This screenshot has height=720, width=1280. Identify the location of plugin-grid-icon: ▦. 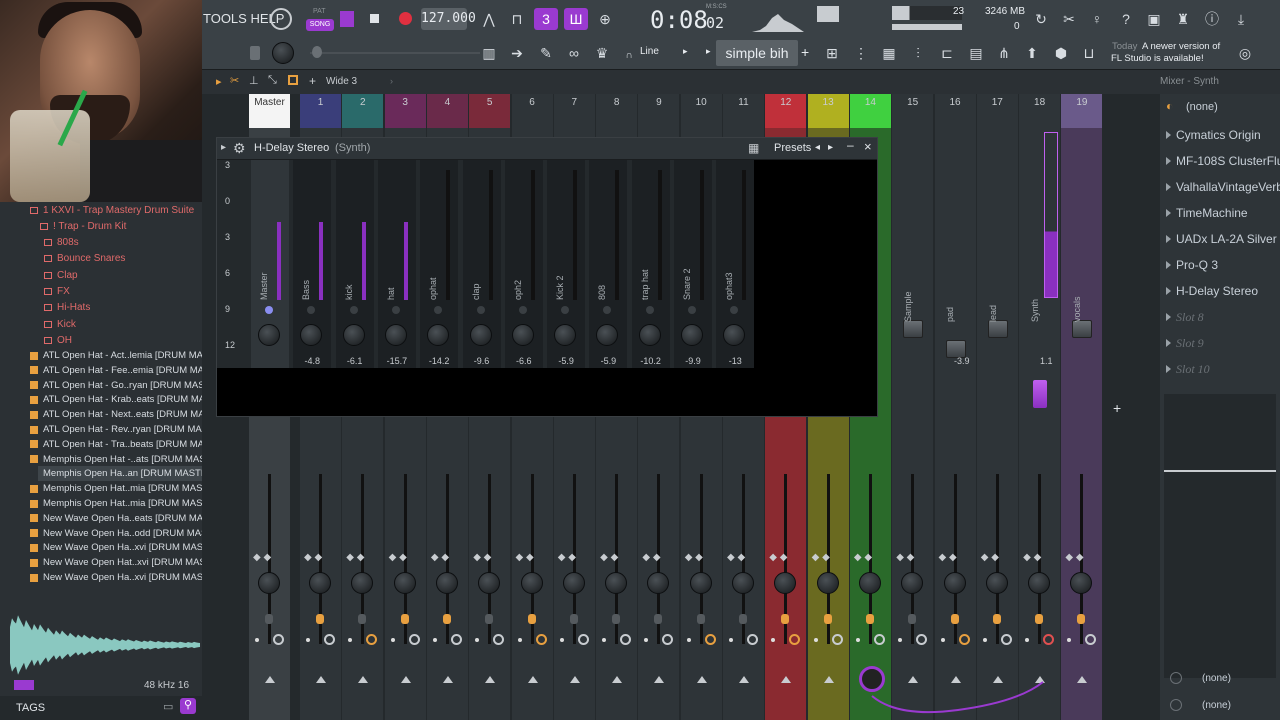
(753, 148).